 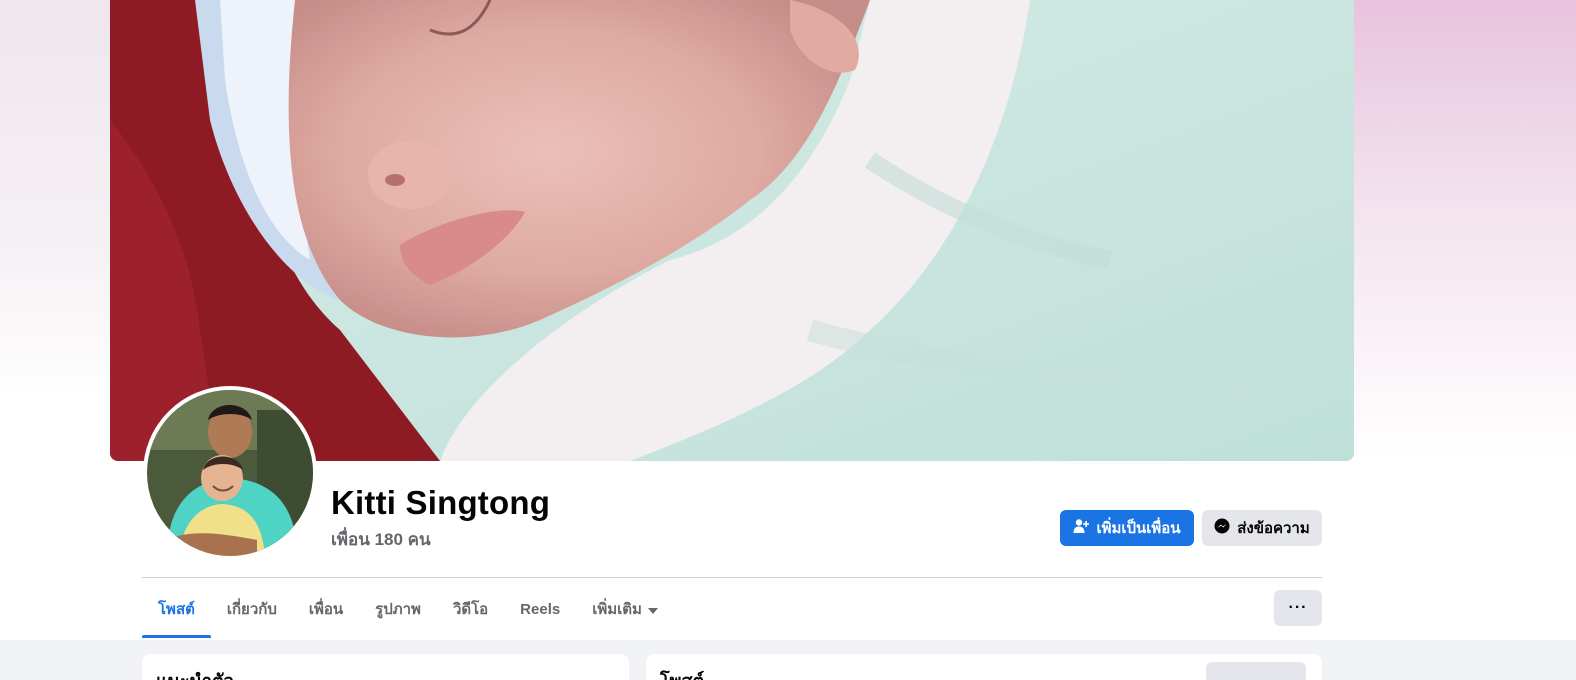 I want to click on caret-down-icon, so click(x=652, y=609).